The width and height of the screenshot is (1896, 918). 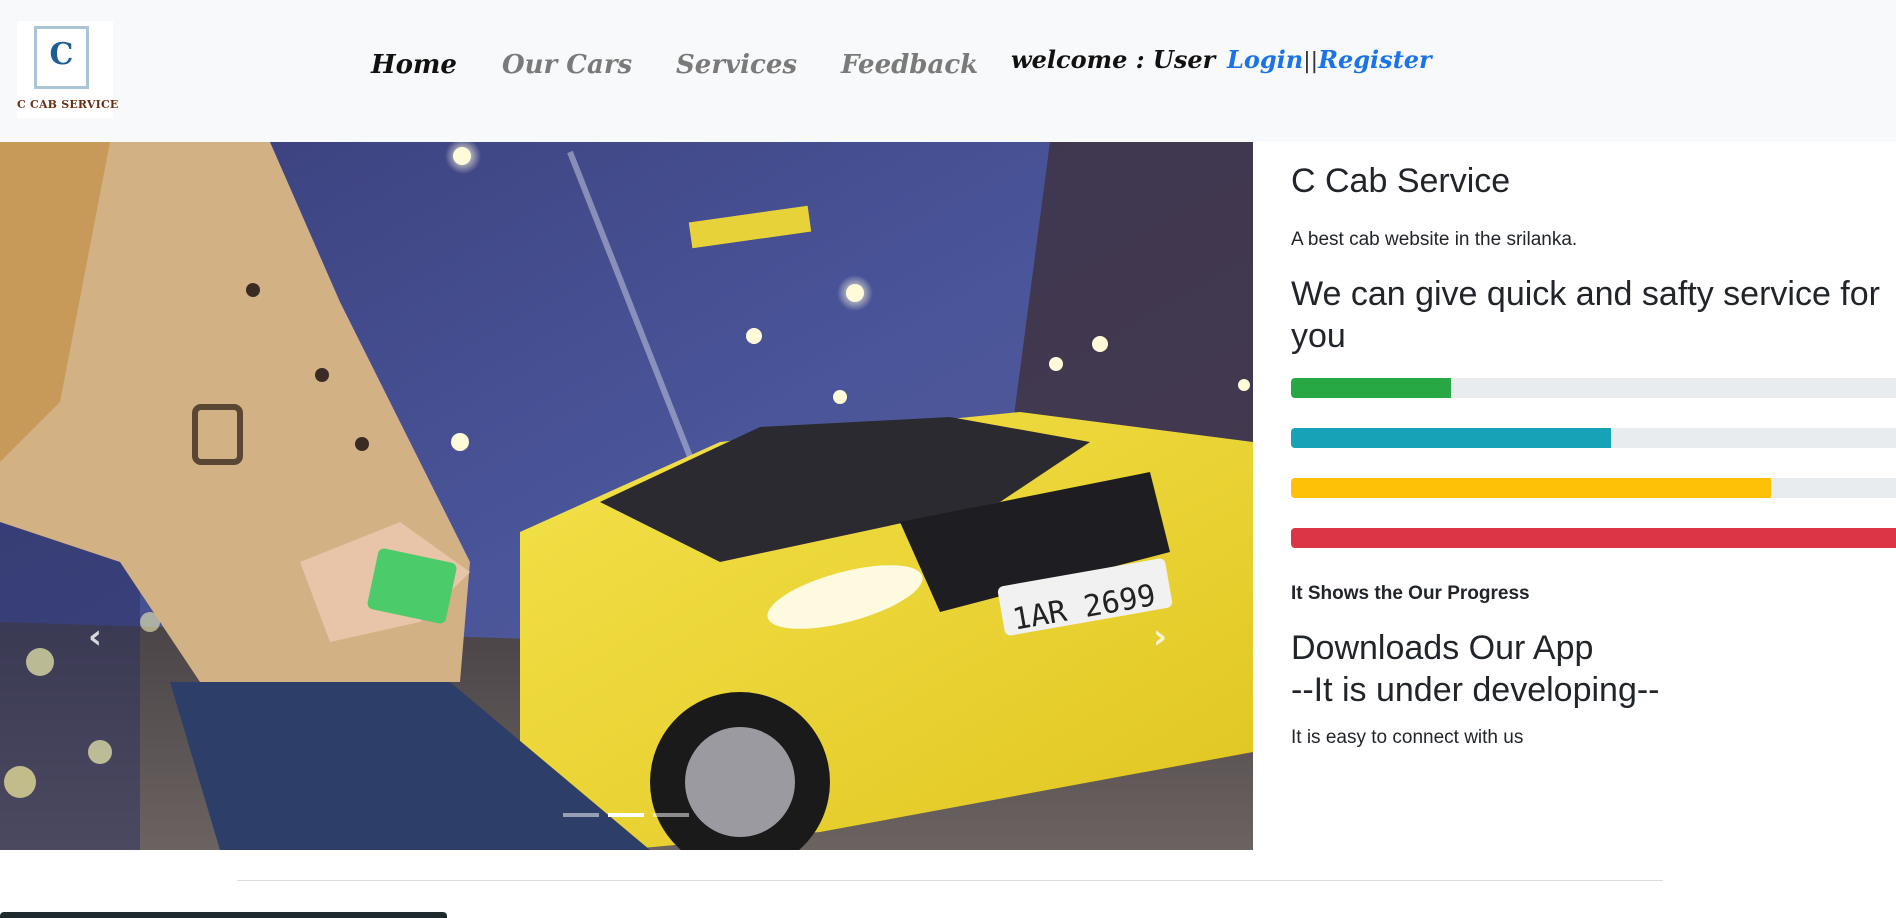 I want to click on brand-logo: C C CAB SERVICE, so click(x=68, y=69).